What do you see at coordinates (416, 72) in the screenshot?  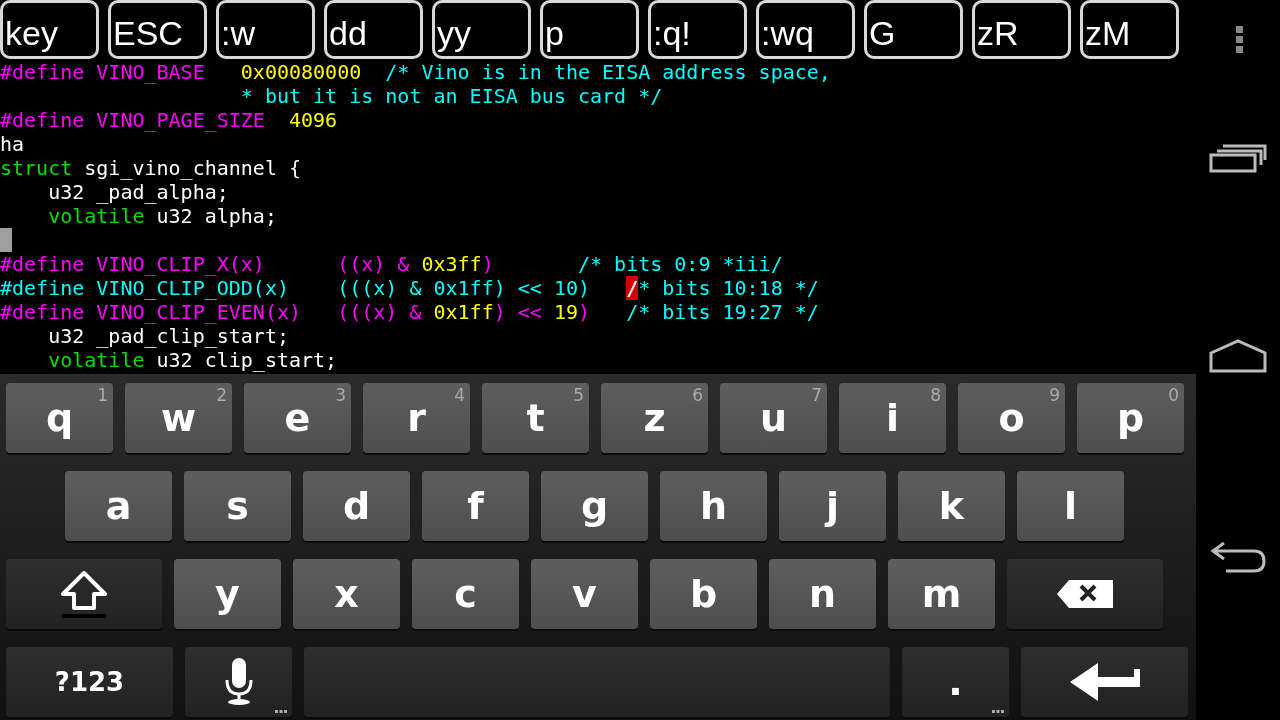 I see `code-line: #define VINO_BASE 0x00080000 /* Vino is in the EISA address space,` at bounding box center [416, 72].